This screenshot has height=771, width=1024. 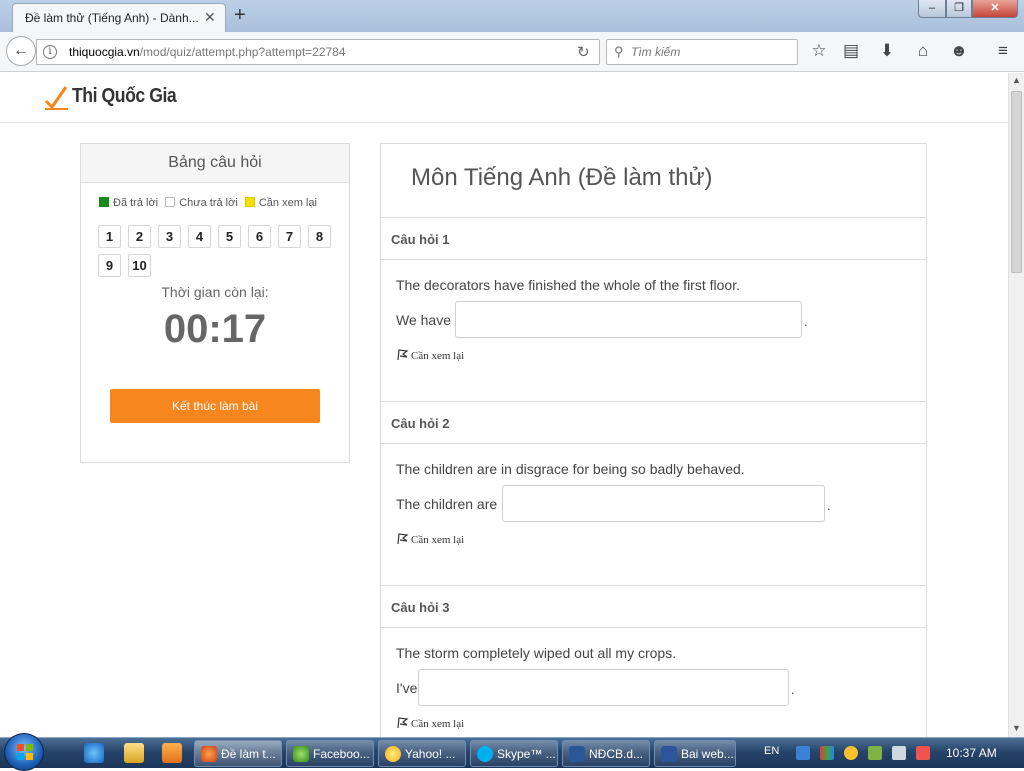 What do you see at coordinates (50, 52) in the screenshot?
I see `info-icon: i` at bounding box center [50, 52].